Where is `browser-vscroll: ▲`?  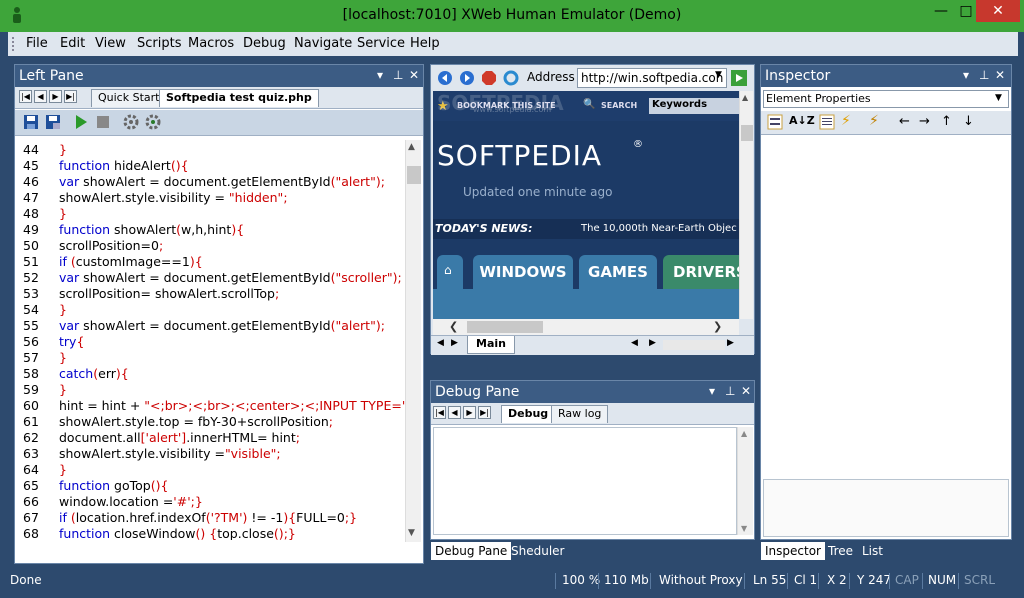 browser-vscroll: ▲ is located at coordinates (746, 205).